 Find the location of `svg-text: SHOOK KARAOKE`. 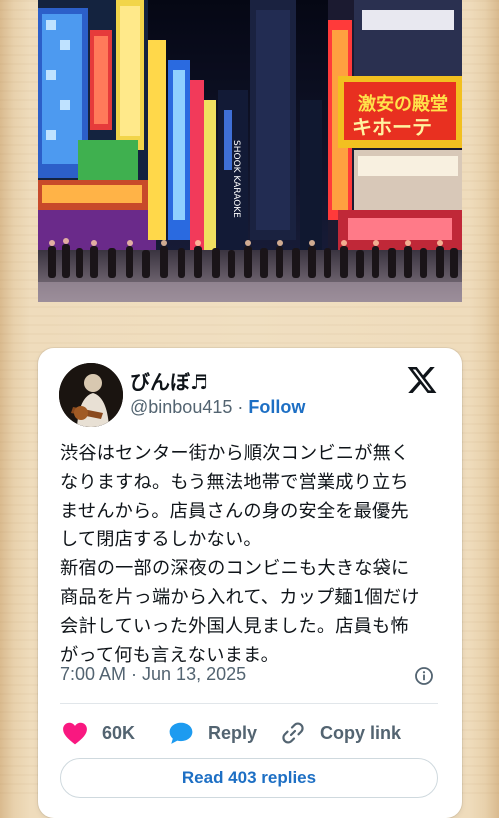

svg-text: SHOOK KARAOKE is located at coordinates (236, 179).